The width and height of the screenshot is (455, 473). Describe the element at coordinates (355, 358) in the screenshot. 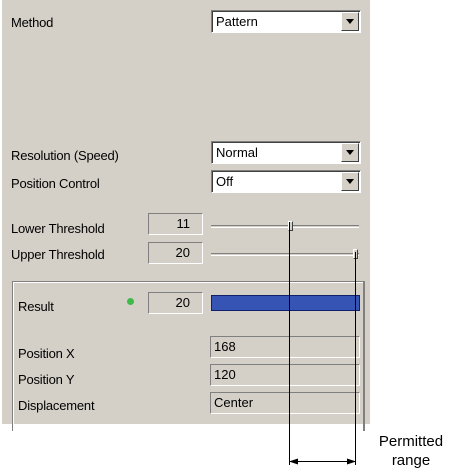

I see `range-line-upper` at that location.